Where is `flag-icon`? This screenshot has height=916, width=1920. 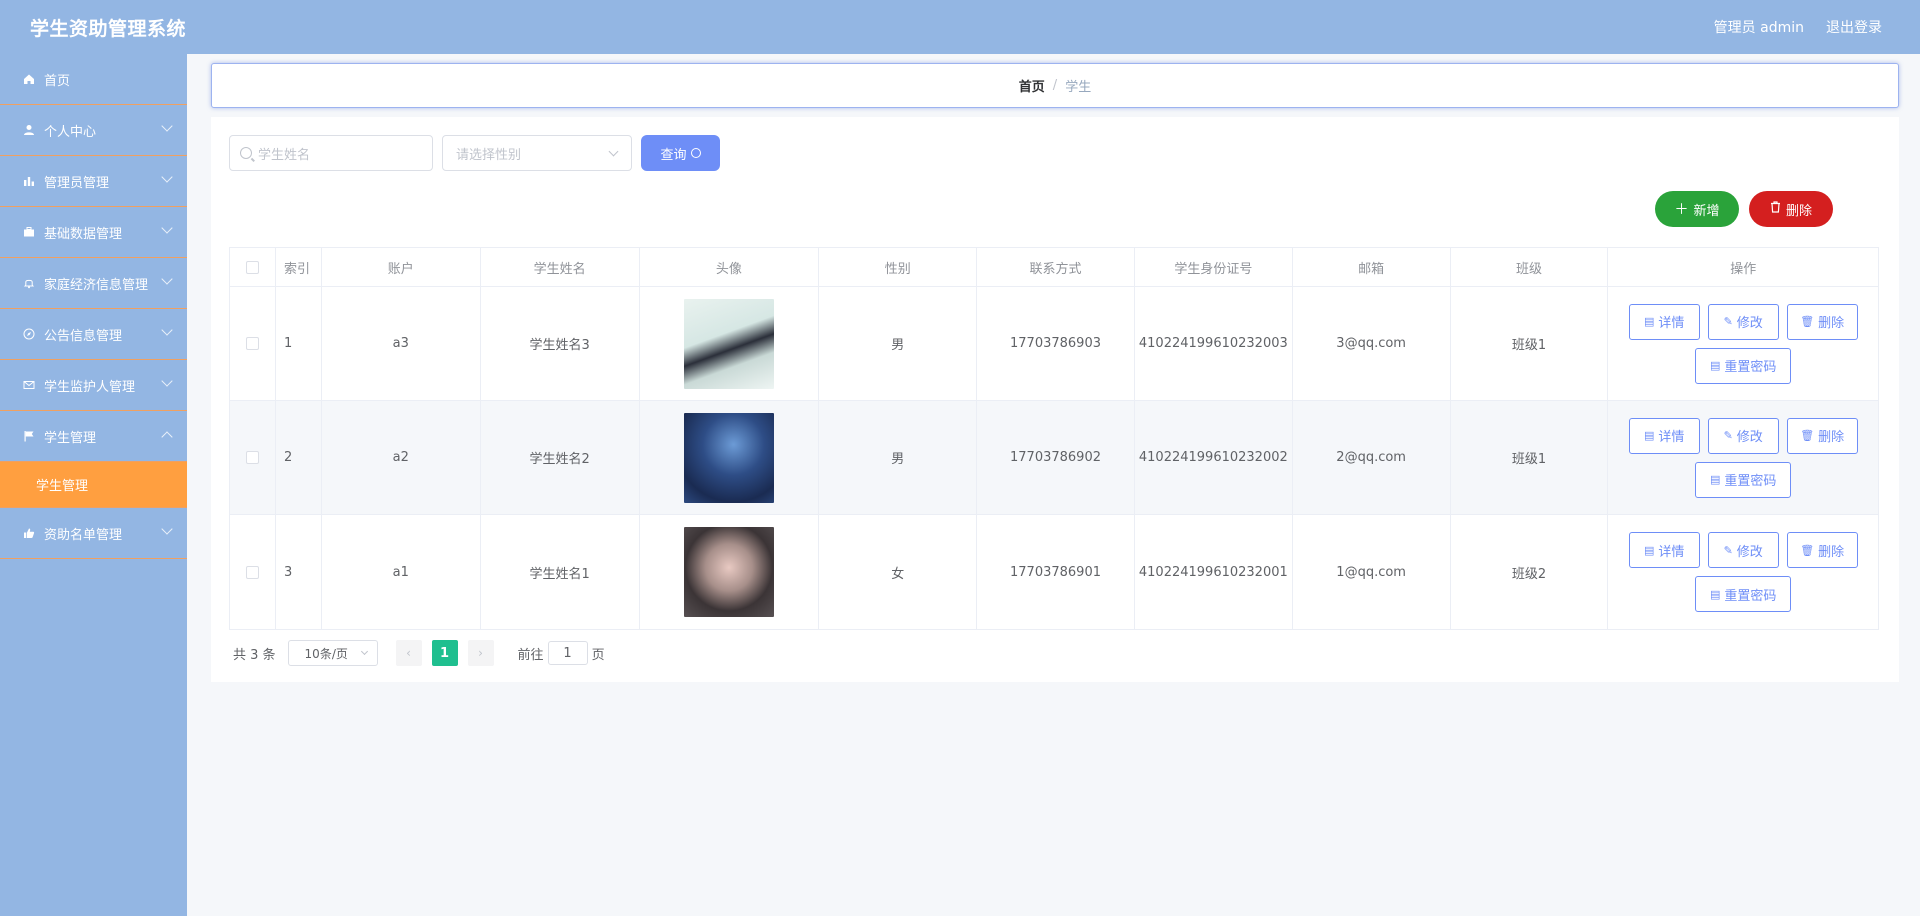 flag-icon is located at coordinates (29, 436).